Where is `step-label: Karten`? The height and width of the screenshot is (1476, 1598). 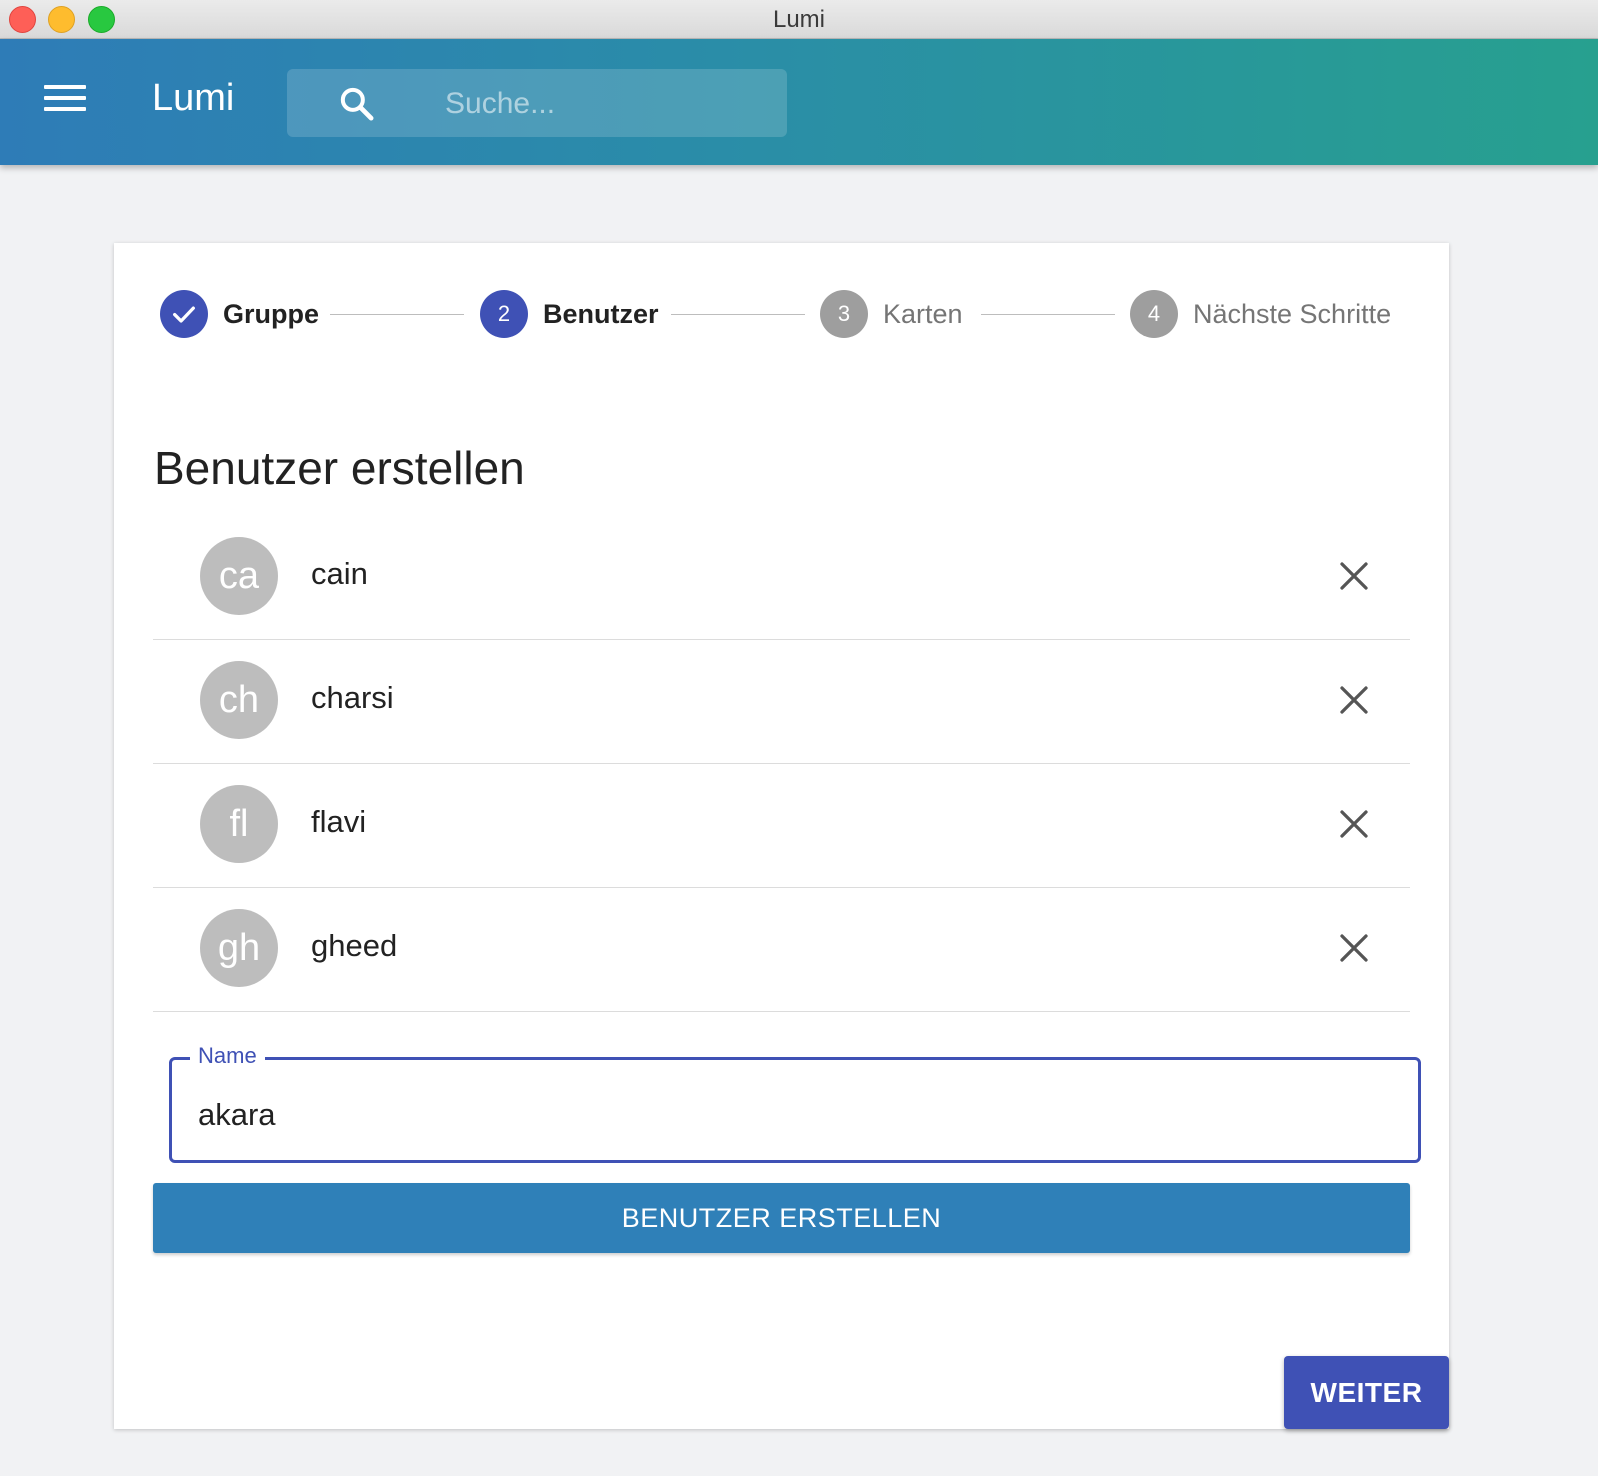 step-label: Karten is located at coordinates (923, 313).